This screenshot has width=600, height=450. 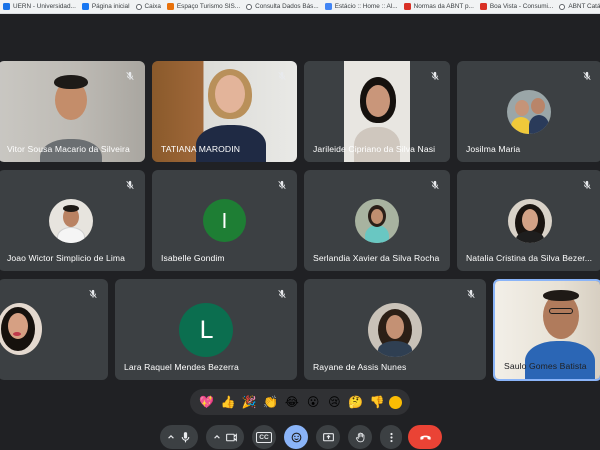 I want to click on camera-button, so click(x=225, y=437).